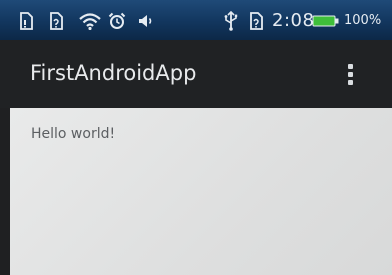 Image resolution: width=392 pixels, height=275 pixels. What do you see at coordinates (73, 134) in the screenshot?
I see `hello-text: Hello world!` at bounding box center [73, 134].